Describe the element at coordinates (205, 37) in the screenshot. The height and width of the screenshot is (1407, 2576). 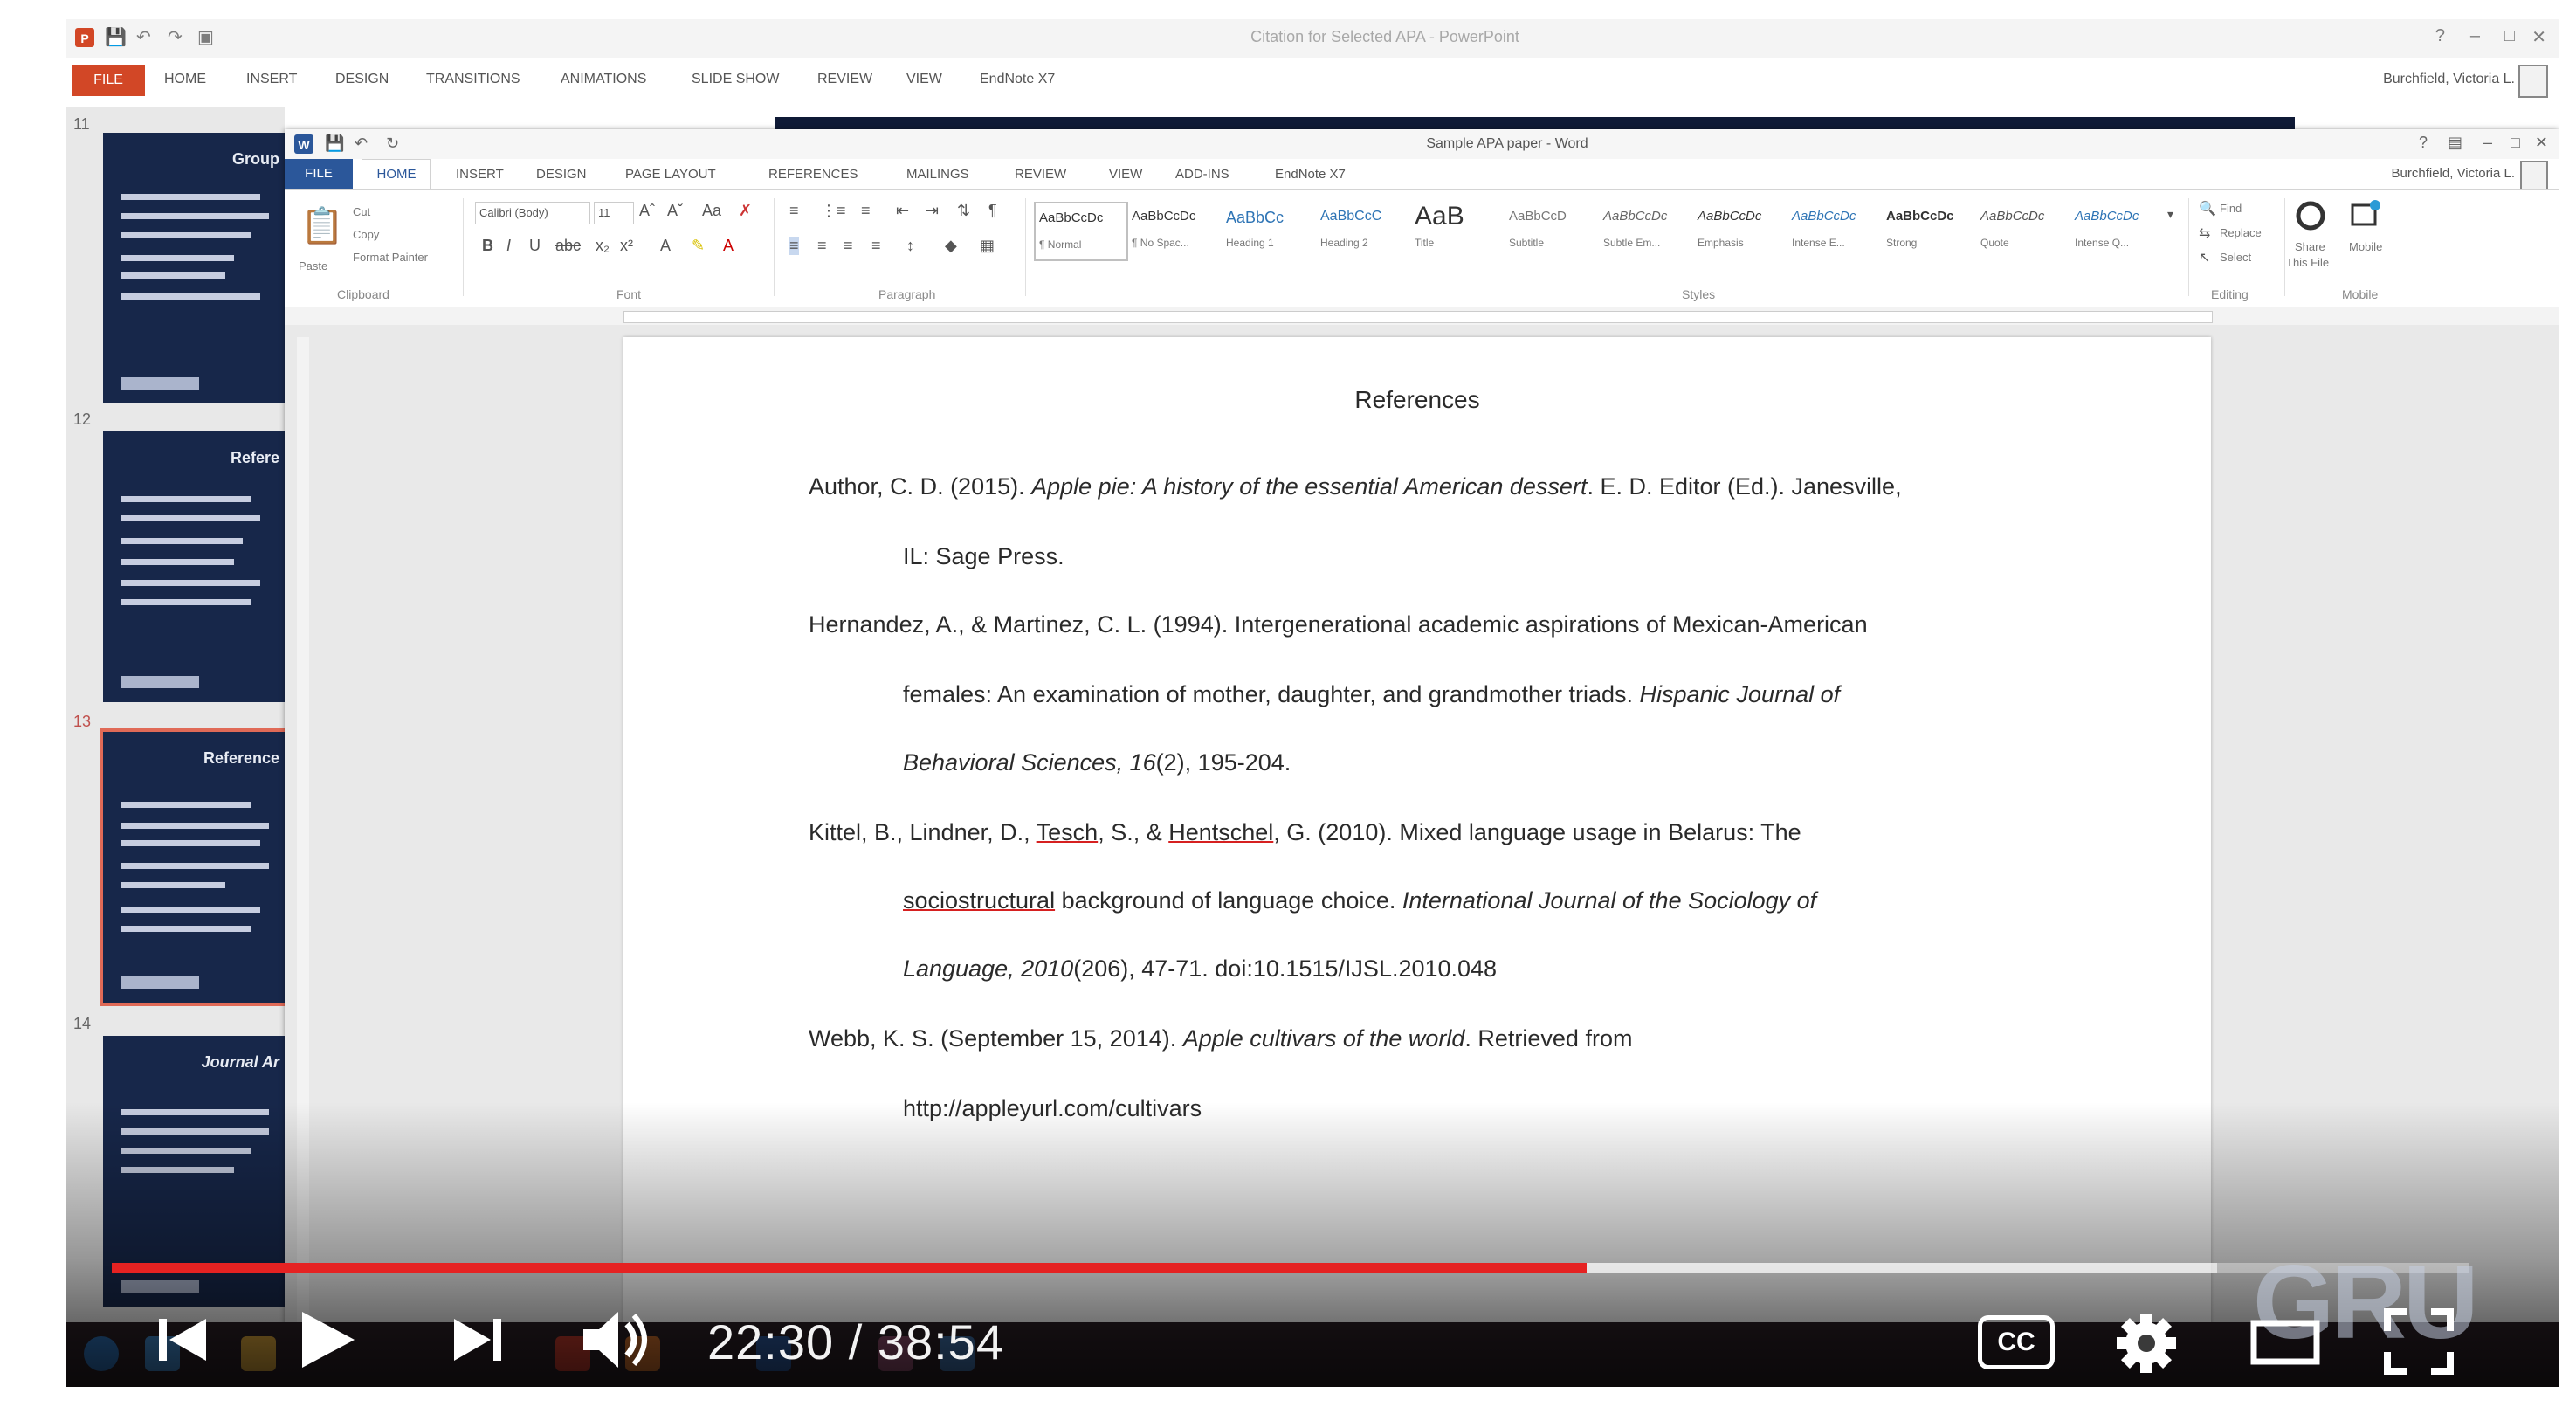
I see `presentation-icon: ▣` at that location.